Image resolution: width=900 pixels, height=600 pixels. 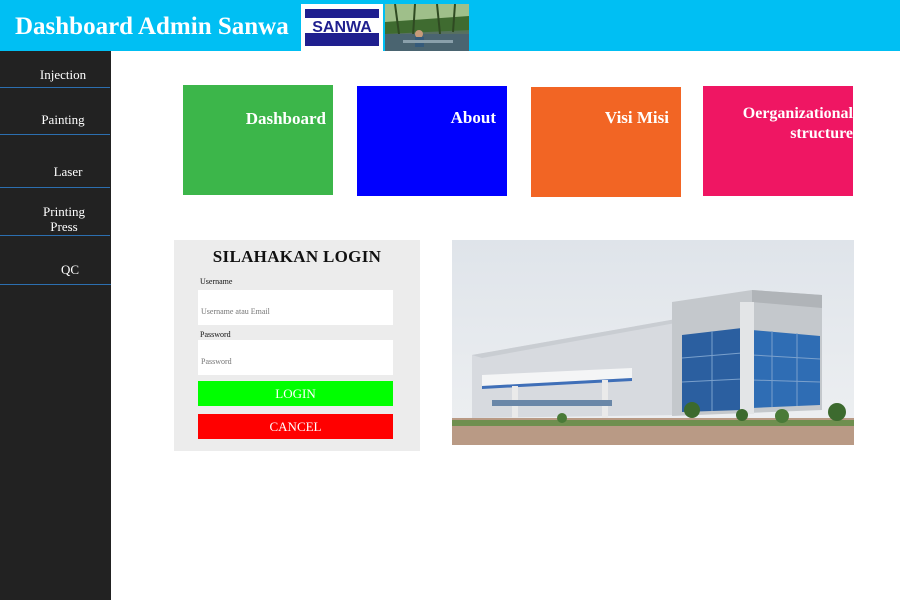 What do you see at coordinates (285, 118) in the screenshot?
I see `tile-label: Dashboard` at bounding box center [285, 118].